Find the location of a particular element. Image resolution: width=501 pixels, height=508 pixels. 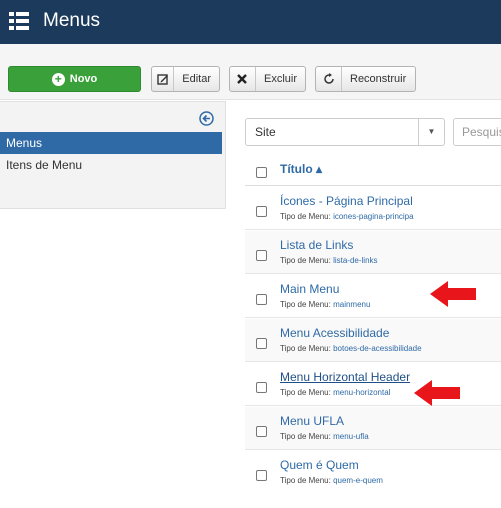

menu-title-link: Ícones - Página Principal is located at coordinates (346, 201).